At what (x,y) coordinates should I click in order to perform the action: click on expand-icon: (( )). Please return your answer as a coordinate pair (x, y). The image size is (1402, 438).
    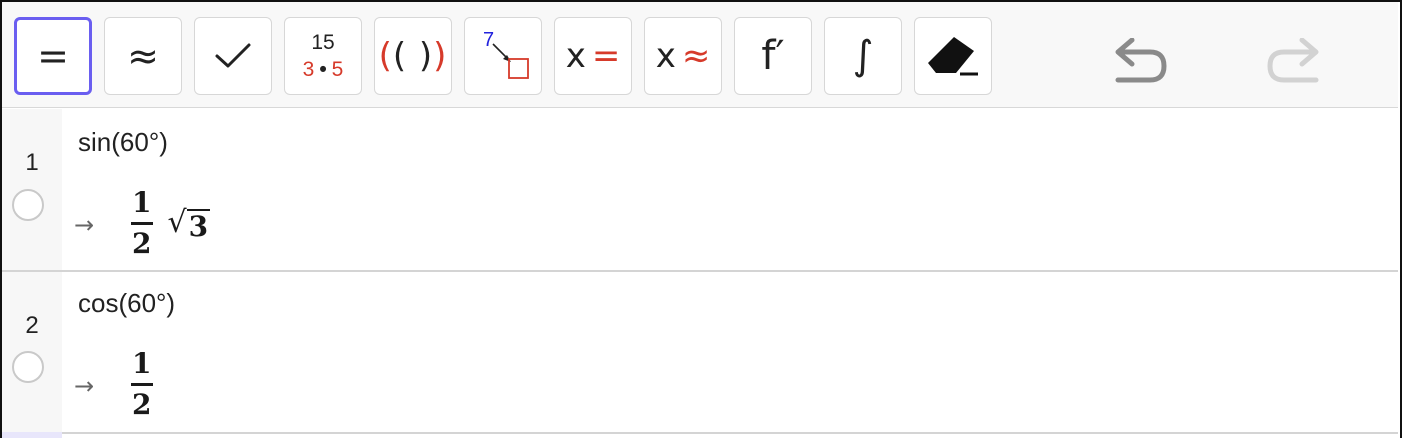
    Looking at the image, I should click on (413, 56).